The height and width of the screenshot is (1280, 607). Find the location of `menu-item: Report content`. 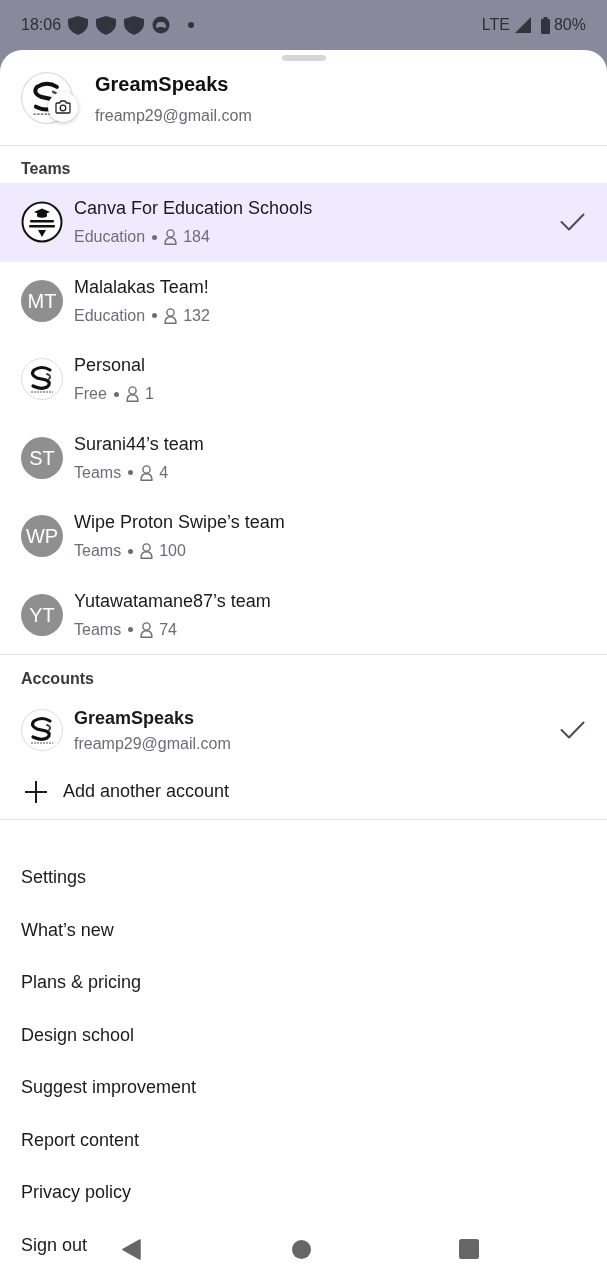

menu-item: Report content is located at coordinates (80, 1139).